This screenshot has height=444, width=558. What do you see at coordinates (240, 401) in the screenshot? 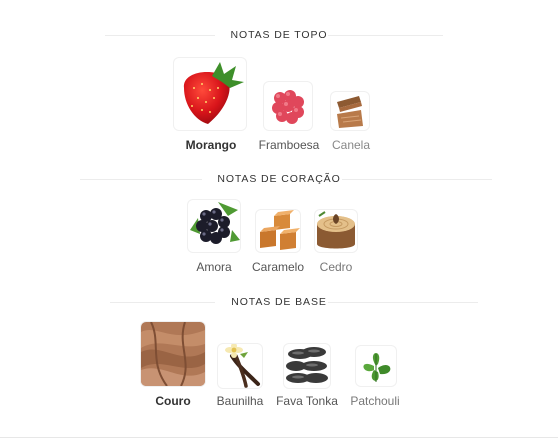
I see `note-label: Baunilha` at bounding box center [240, 401].